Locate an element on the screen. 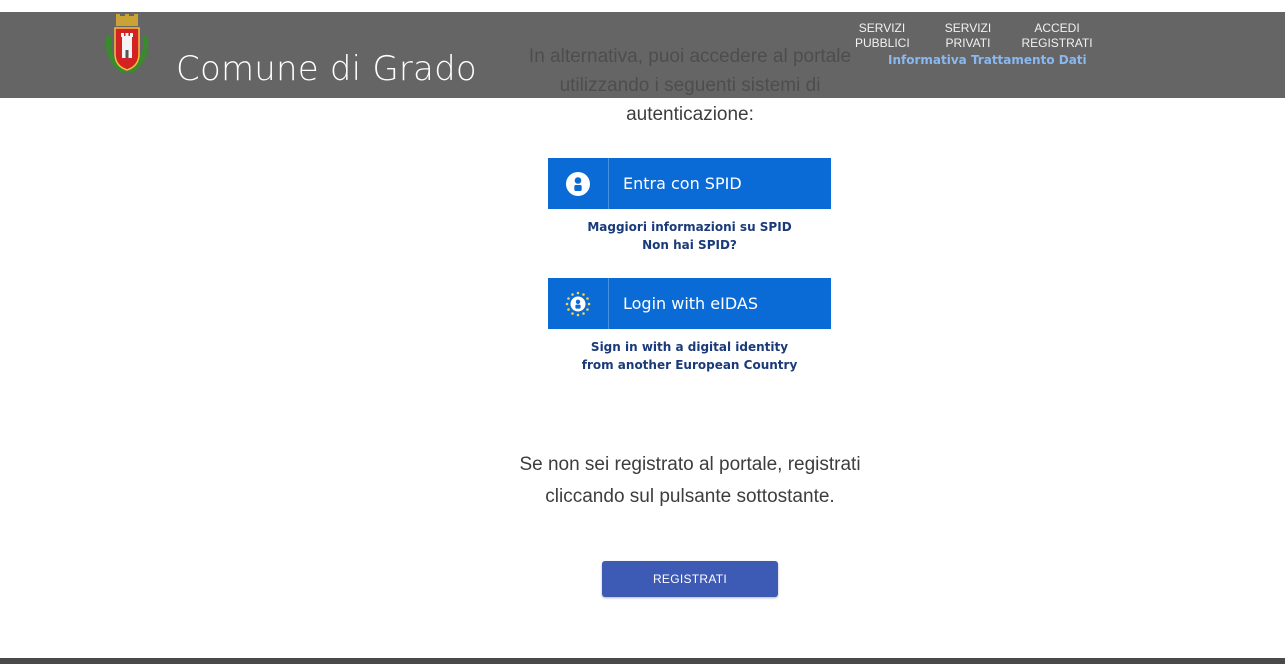 Image resolution: width=1285 pixels, height=664 pixels. eidas-login-label: Login with eIDAS is located at coordinates (690, 303).